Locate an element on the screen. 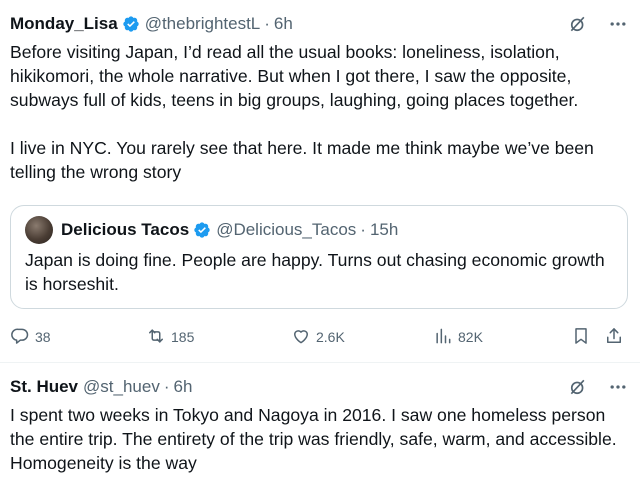  views-button: 82K is located at coordinates (458, 337).